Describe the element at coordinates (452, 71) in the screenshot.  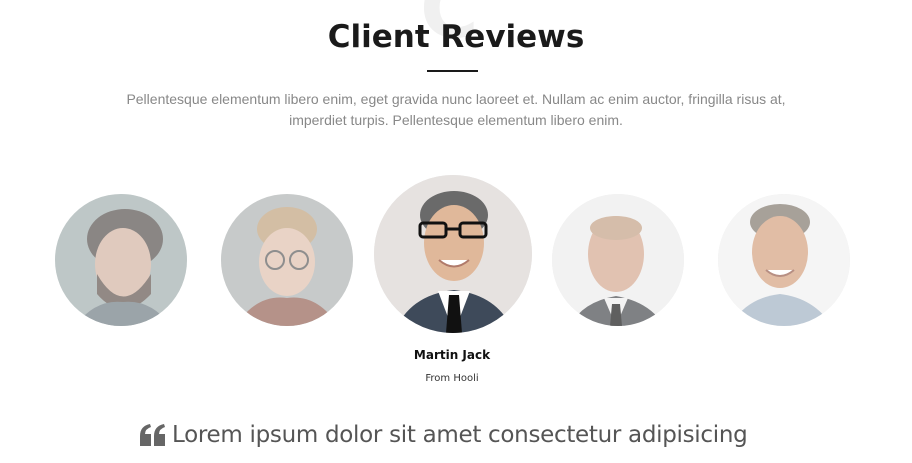
I see `title-divider` at that location.